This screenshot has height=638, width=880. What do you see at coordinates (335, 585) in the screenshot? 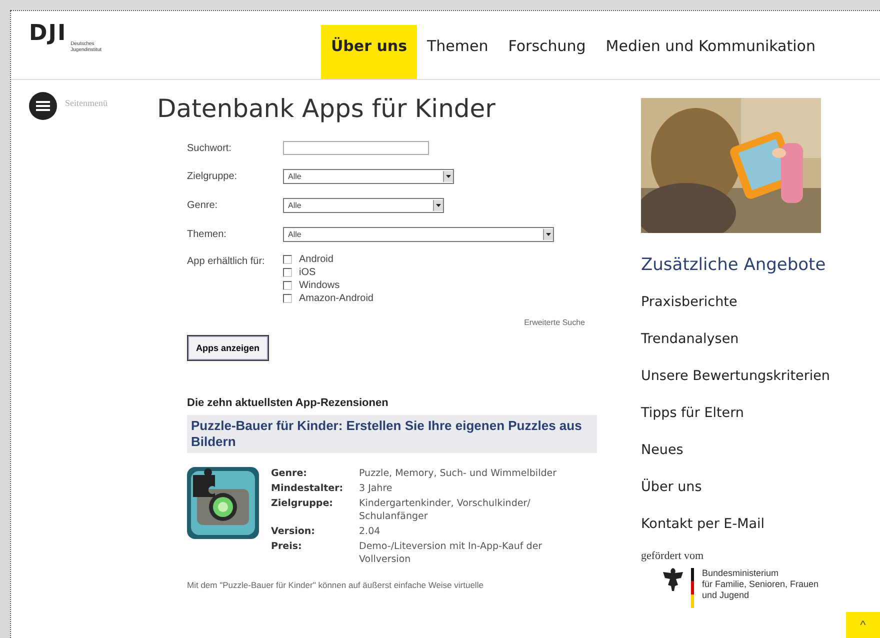
I see `review-excerpt: Mit dem "Puzzle-Bauer für Kinder" können auf äußerst einfache Weise virtuelle` at bounding box center [335, 585].